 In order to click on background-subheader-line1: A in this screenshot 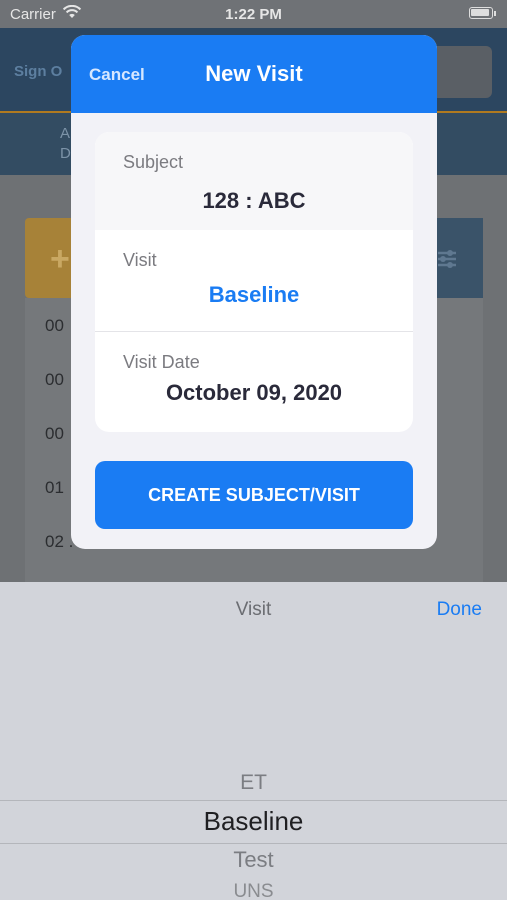, I will do `click(65, 133)`.